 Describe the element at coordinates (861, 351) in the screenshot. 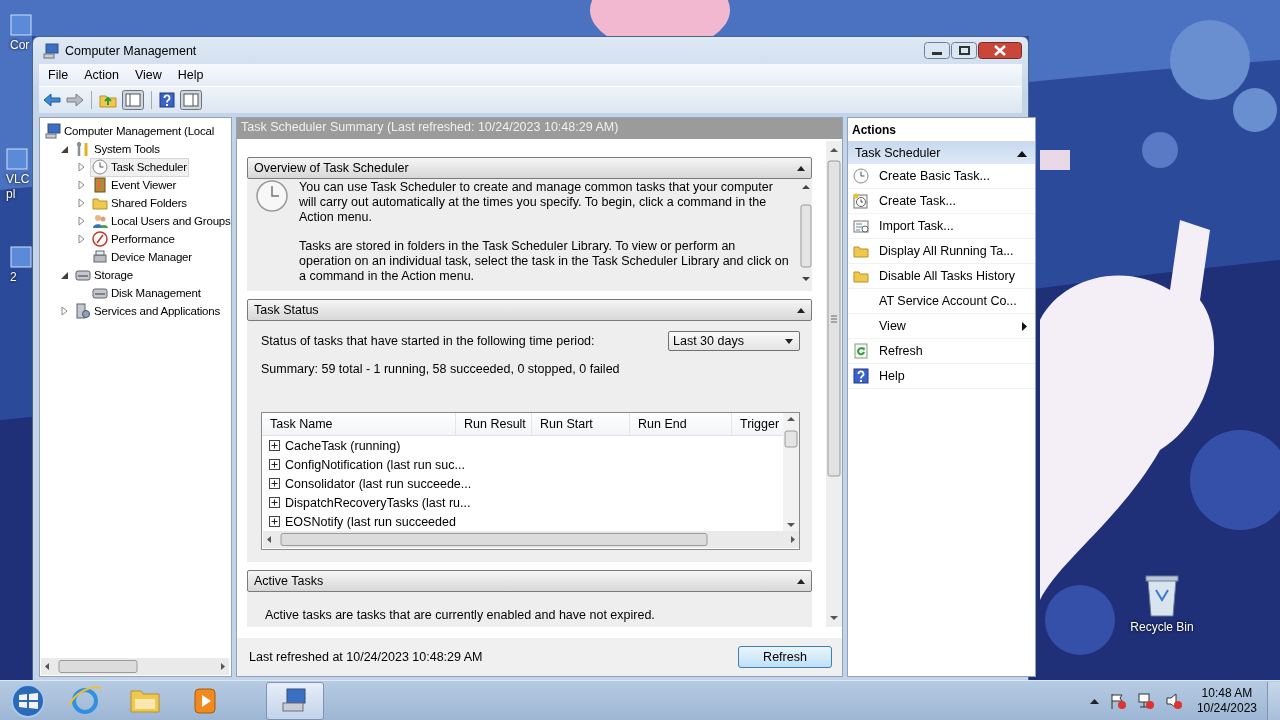

I see `refresh-icon` at that location.